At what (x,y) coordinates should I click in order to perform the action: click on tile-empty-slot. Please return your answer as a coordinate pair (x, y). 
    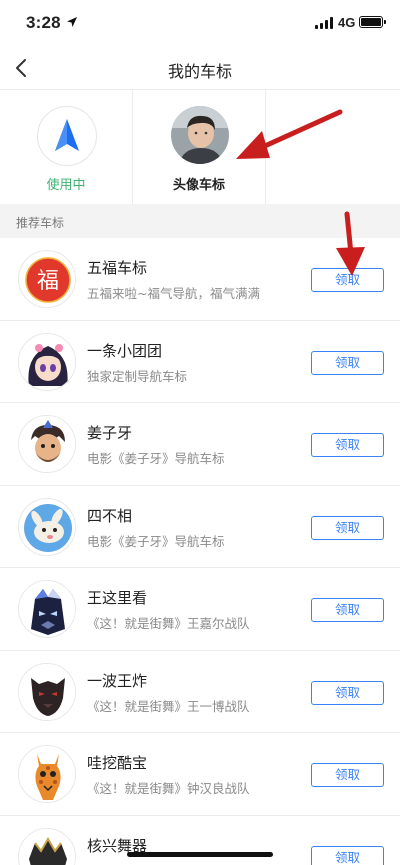
    Looking at the image, I should click on (332, 147).